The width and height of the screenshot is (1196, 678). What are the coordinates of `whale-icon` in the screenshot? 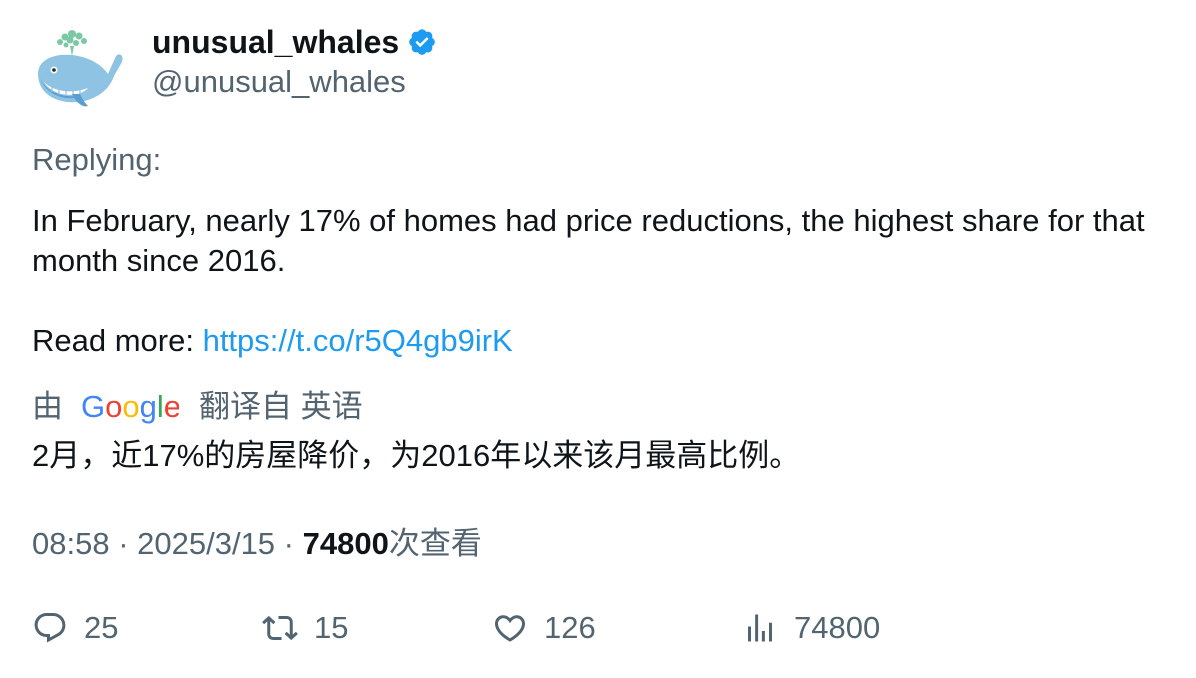 It's located at (80, 68).